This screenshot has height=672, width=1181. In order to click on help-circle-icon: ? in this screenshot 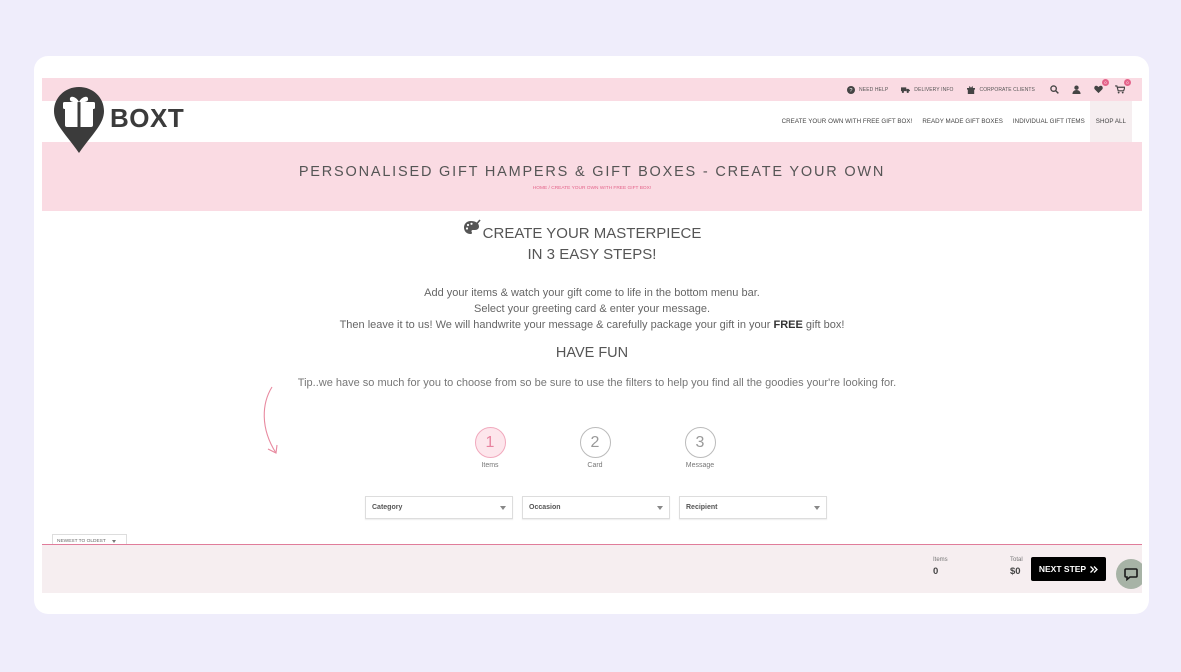, I will do `click(850, 89)`.